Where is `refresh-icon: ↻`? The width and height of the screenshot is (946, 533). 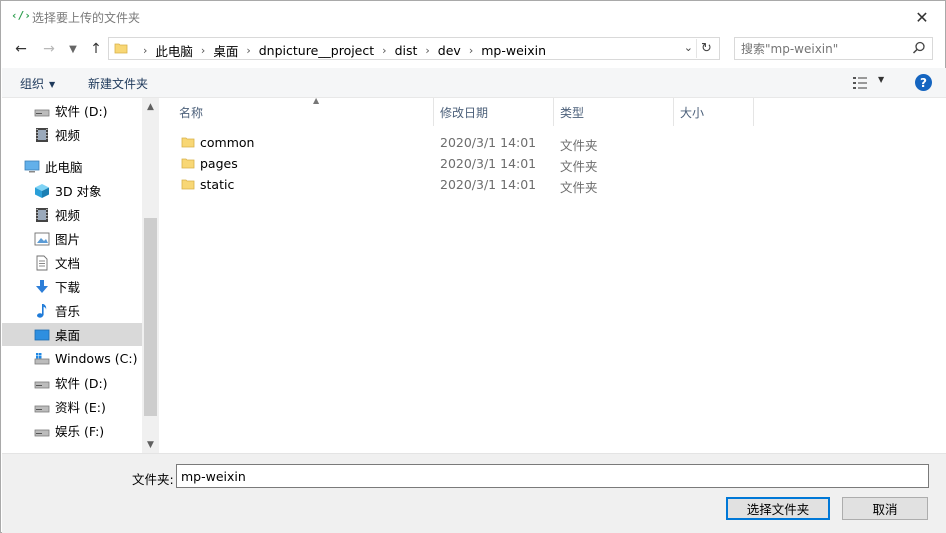 refresh-icon: ↻ is located at coordinates (706, 48).